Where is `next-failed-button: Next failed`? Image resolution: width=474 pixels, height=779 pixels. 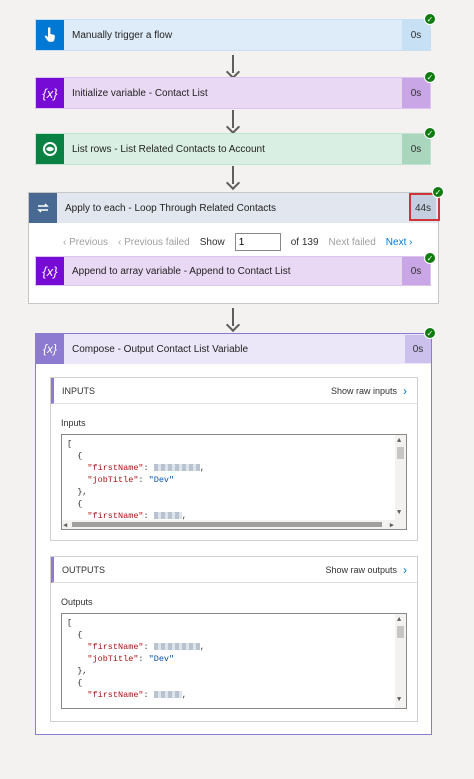
next-failed-button: Next failed is located at coordinates (352, 242).